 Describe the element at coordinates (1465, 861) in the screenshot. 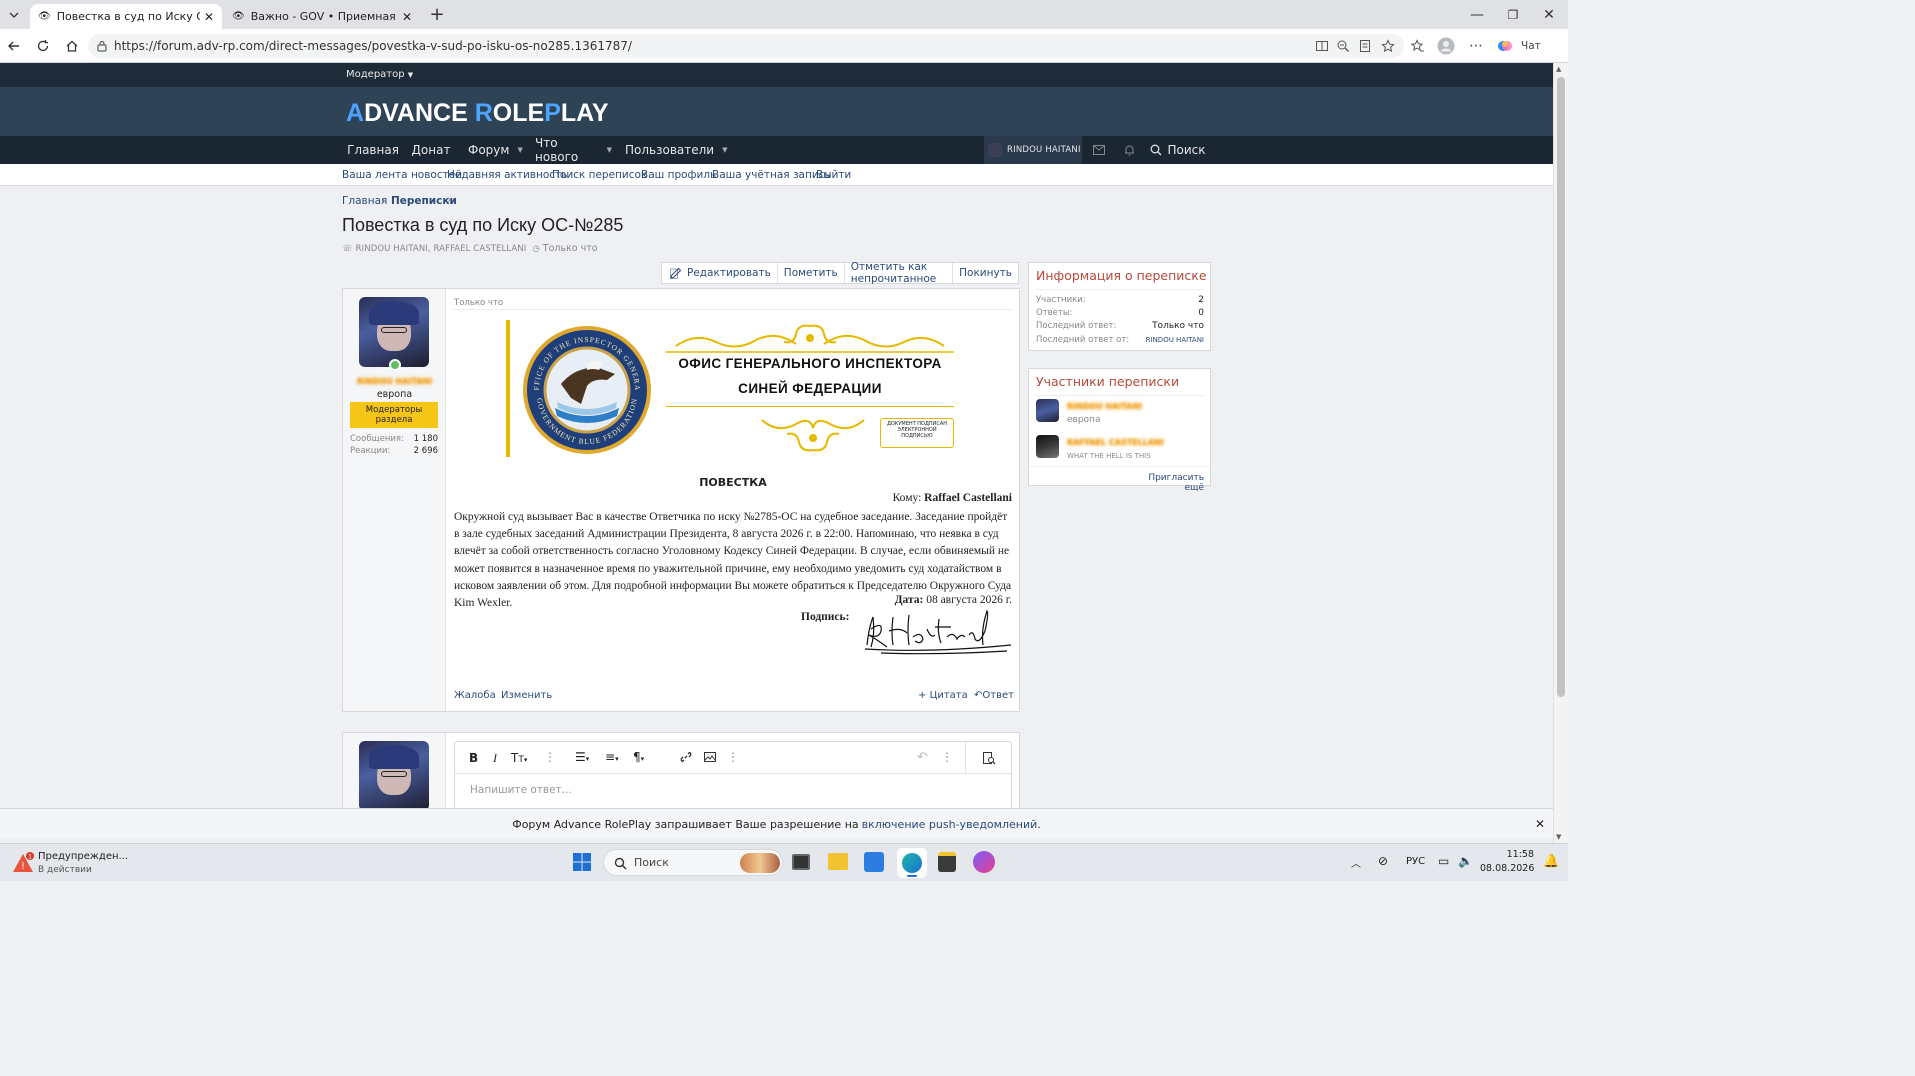

I see `volume-icon: 🔈` at that location.